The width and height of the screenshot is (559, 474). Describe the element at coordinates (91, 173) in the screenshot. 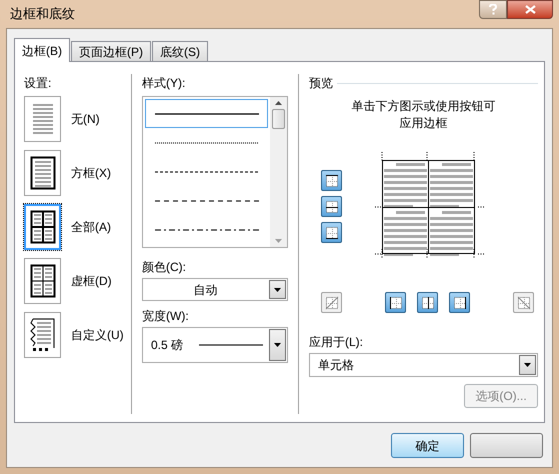

I see `setting-label: 方框(X)` at that location.